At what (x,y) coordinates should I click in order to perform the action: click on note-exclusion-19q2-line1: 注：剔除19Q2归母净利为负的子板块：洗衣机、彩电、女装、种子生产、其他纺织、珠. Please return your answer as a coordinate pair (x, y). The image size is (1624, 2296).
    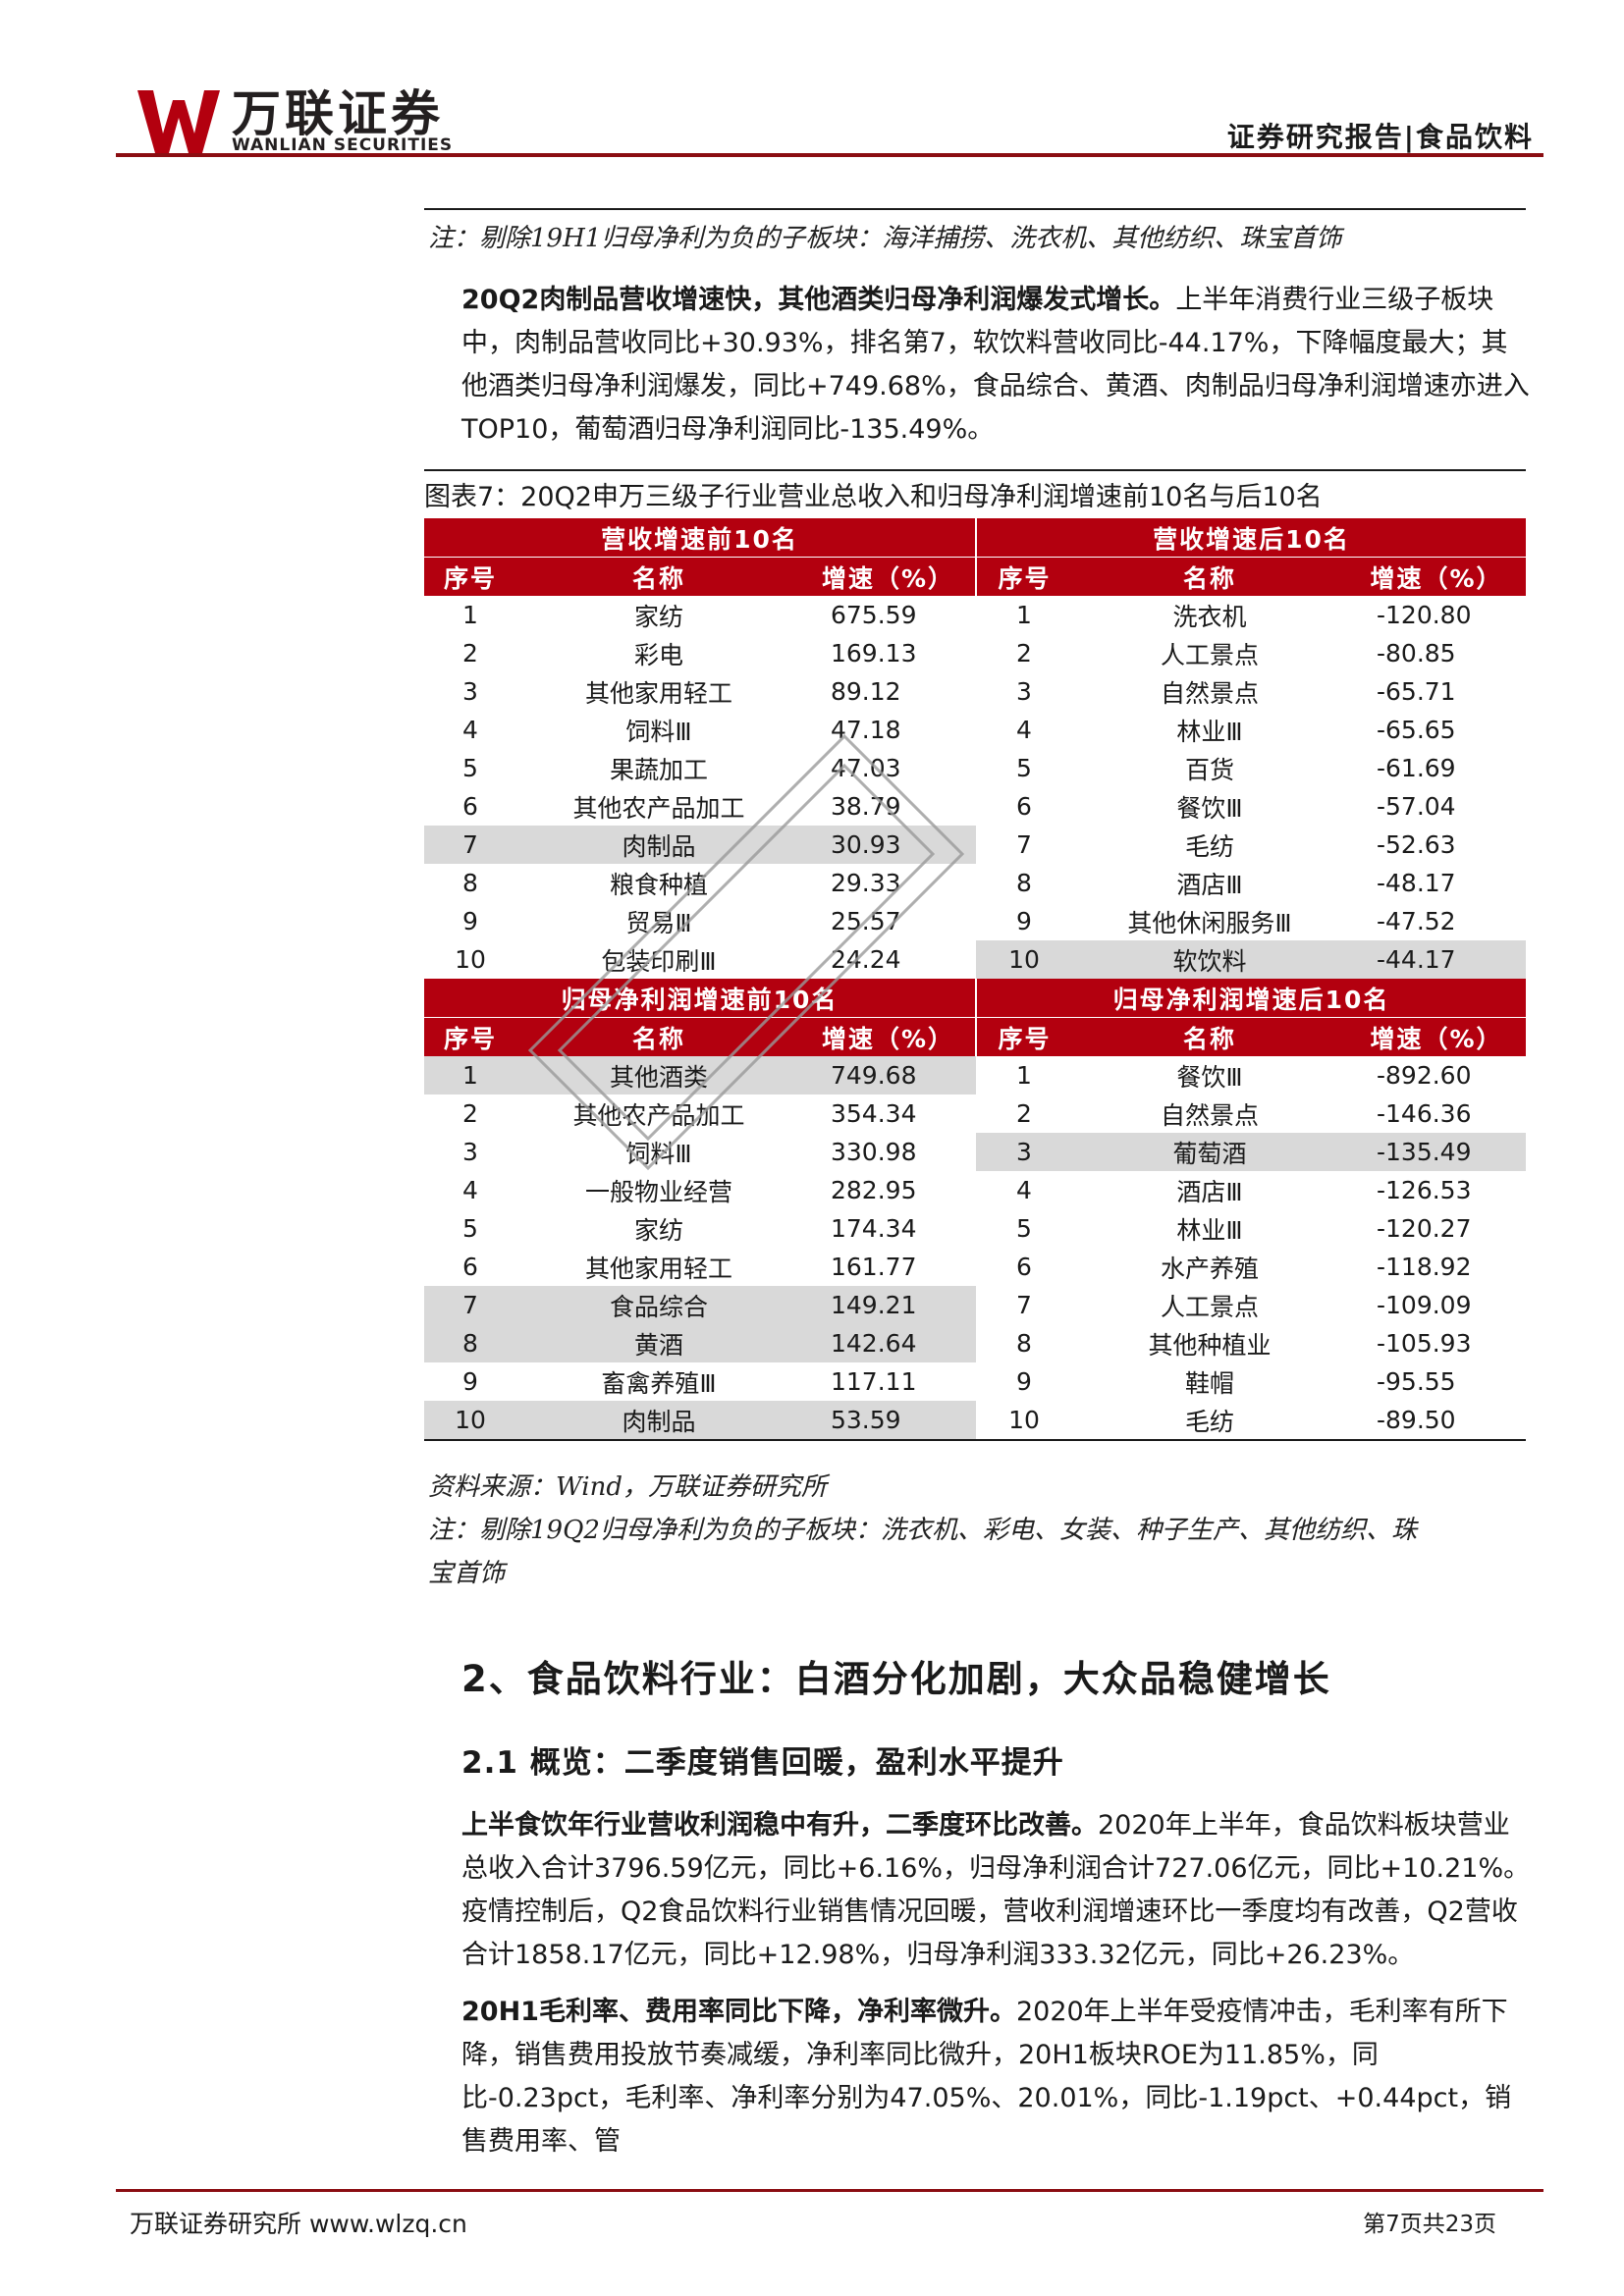
    Looking at the image, I should click on (922, 1530).